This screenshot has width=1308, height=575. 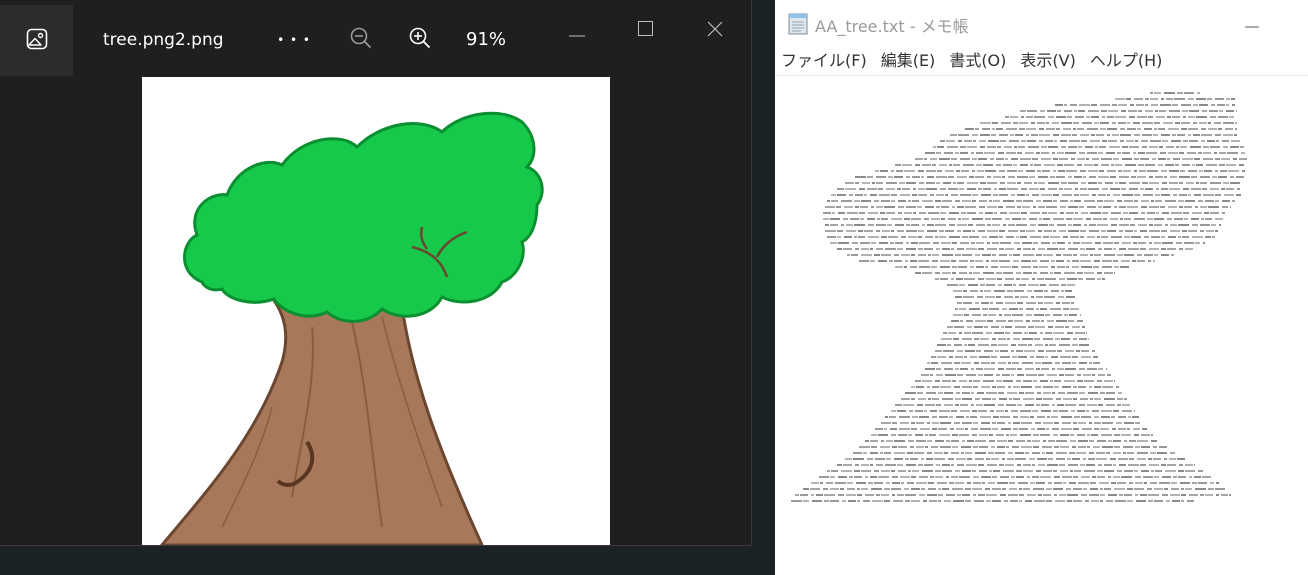 What do you see at coordinates (420, 40) in the screenshot?
I see `zoom-in-button` at bounding box center [420, 40].